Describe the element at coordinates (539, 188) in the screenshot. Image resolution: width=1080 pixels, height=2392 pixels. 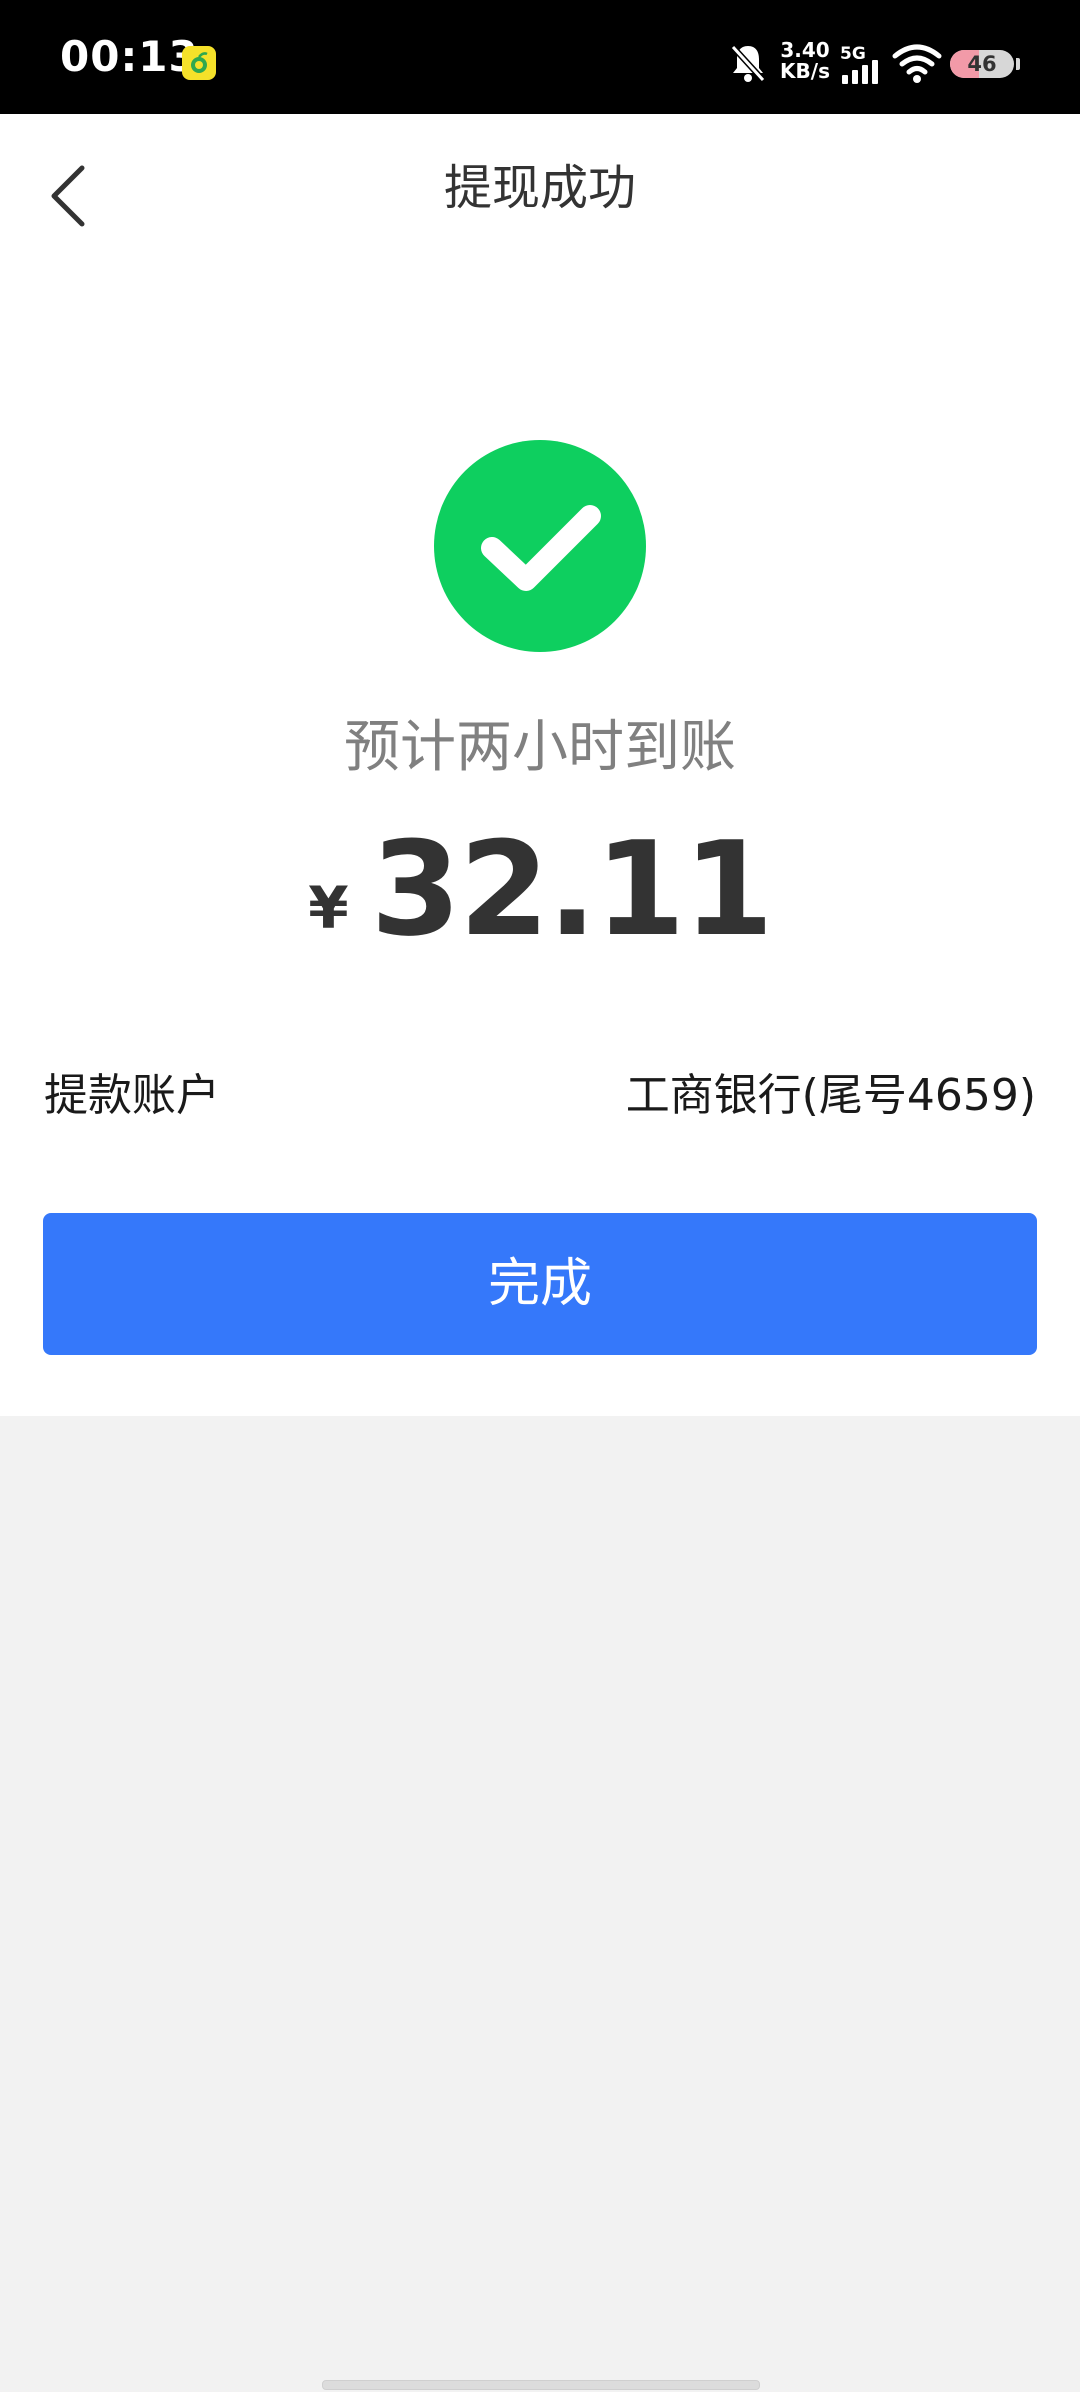
I see `page-title: 提现成功` at that location.